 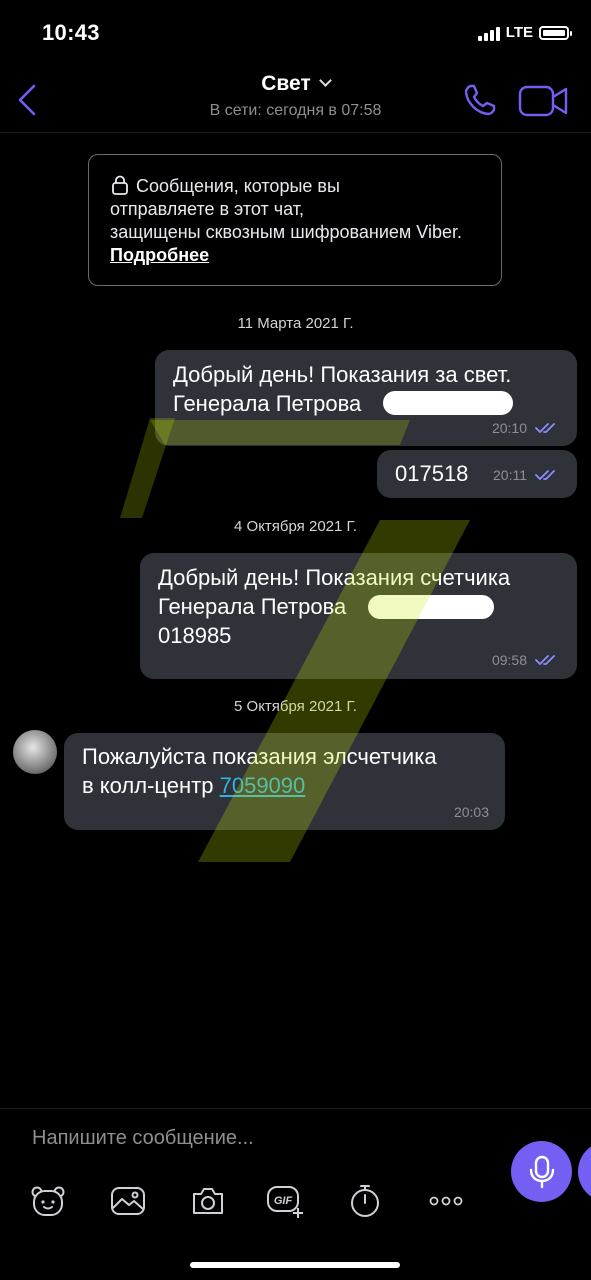 I want to click on camera-icon, so click(x=208, y=1201).